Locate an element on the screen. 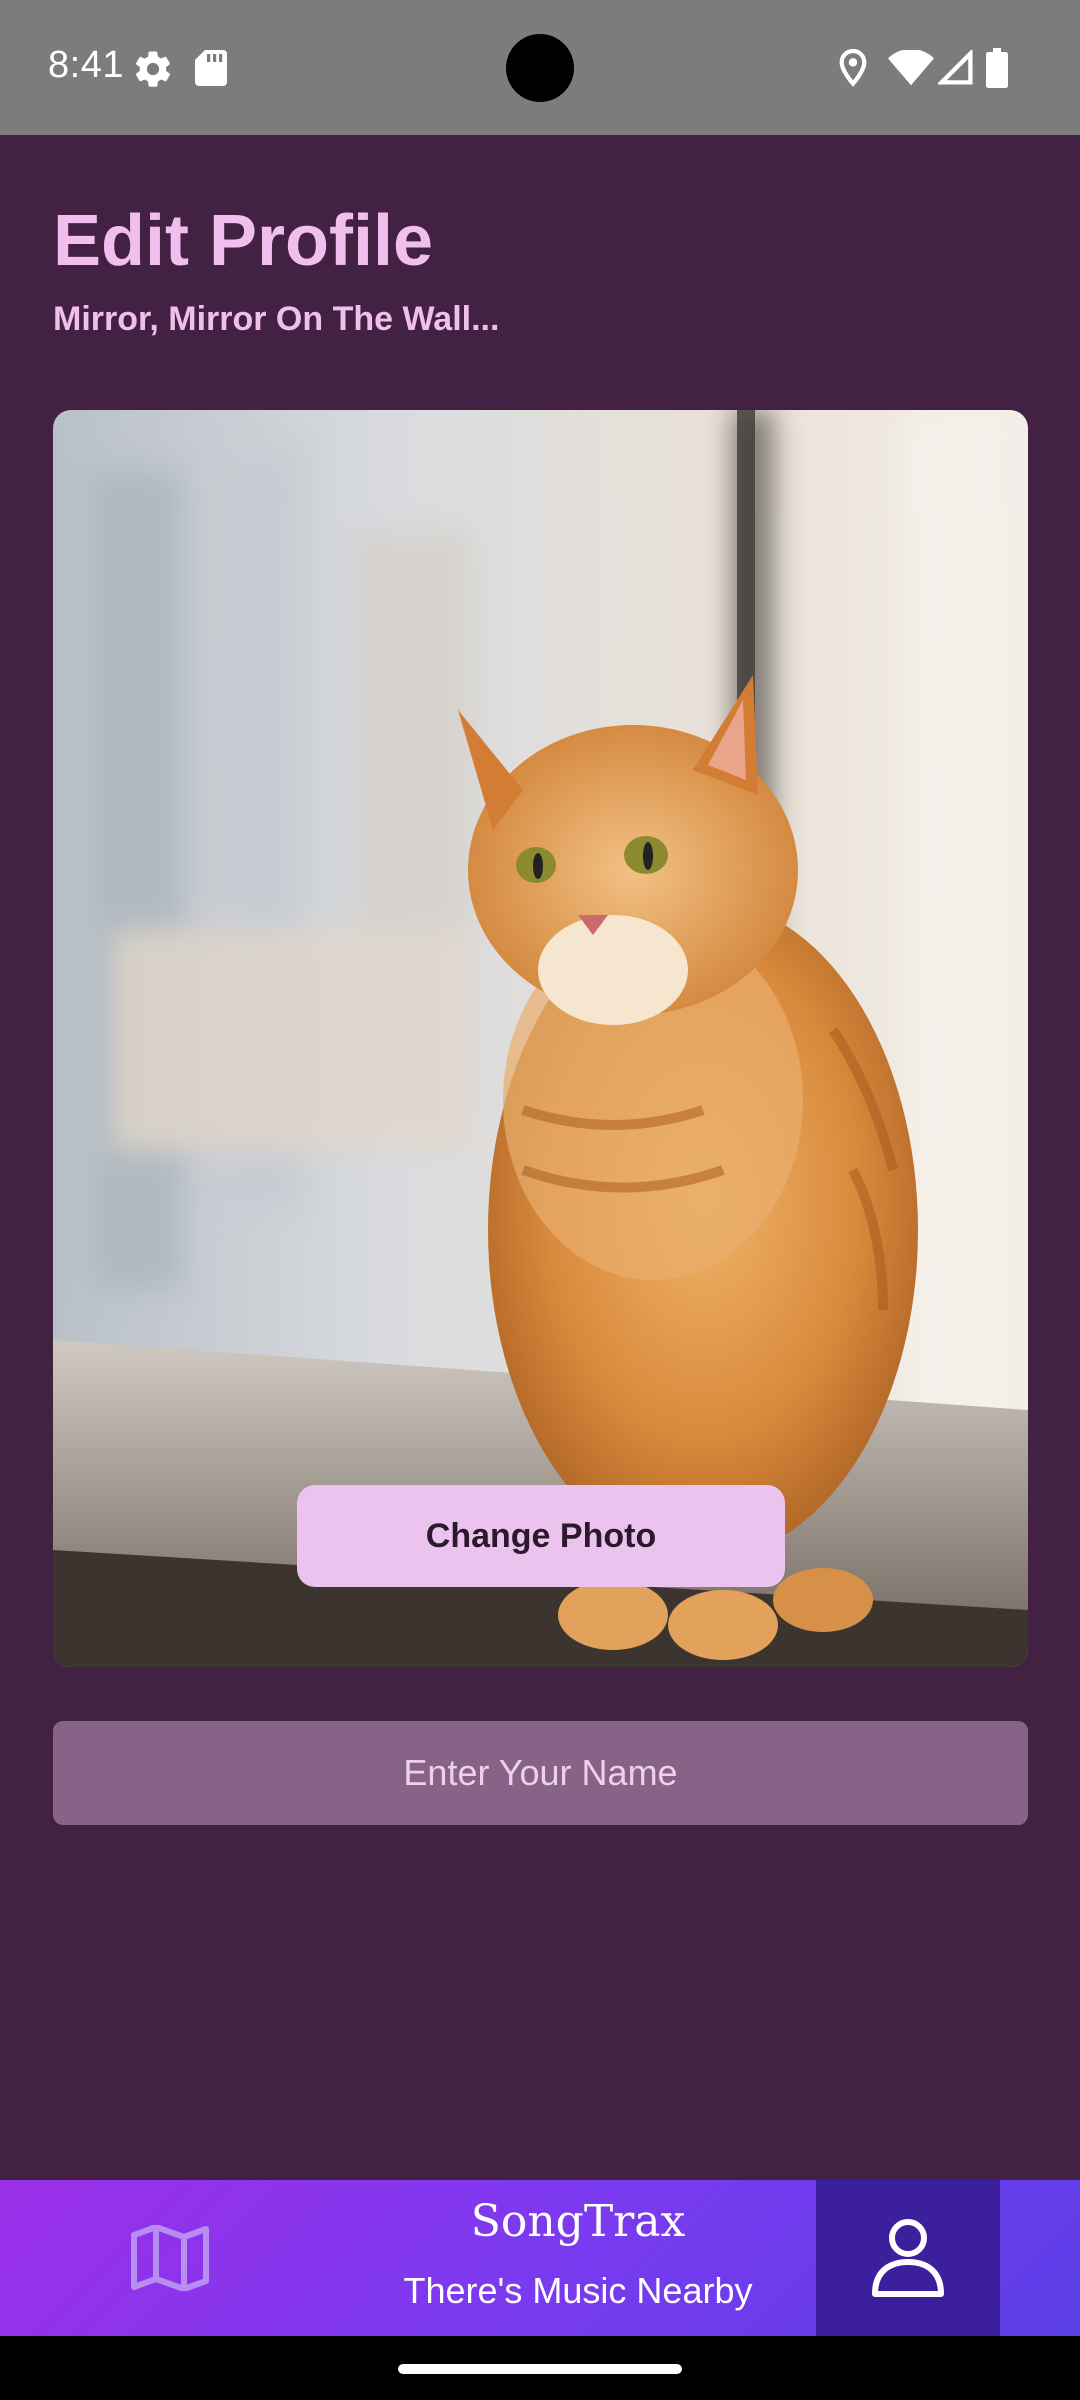  brand-name: SongTrax is located at coordinates (578, 2221).